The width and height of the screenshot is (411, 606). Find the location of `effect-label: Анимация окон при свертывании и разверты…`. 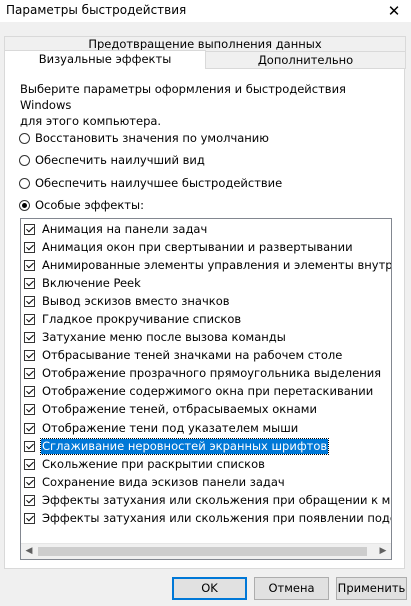

effect-label: Анимация окон при свертывании и разверты… is located at coordinates (197, 246).